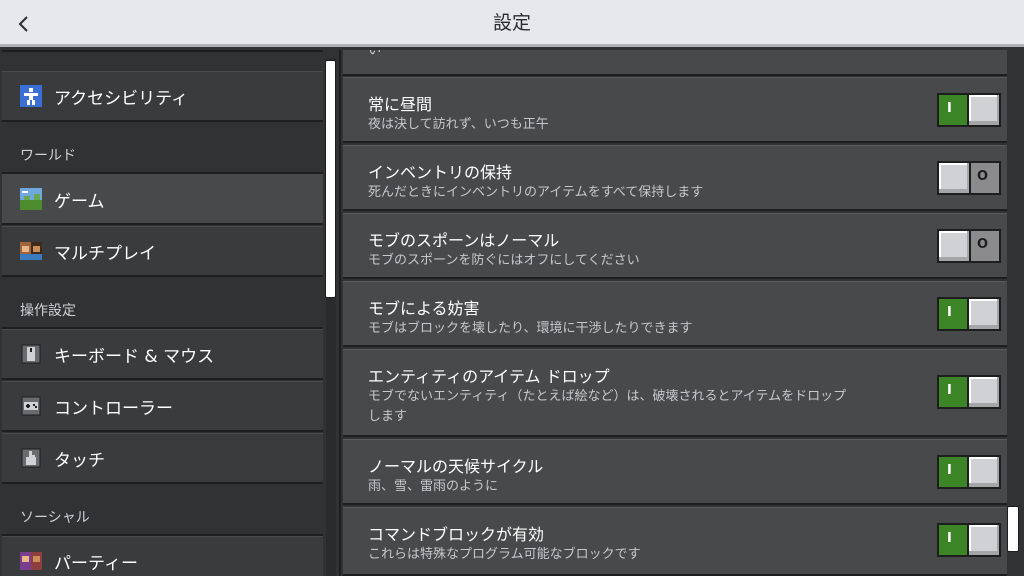 Image resolution: width=1024 pixels, height=576 pixels. What do you see at coordinates (162, 251) in the screenshot?
I see `sidebar-item-multiplayer: マルチプレイ` at bounding box center [162, 251].